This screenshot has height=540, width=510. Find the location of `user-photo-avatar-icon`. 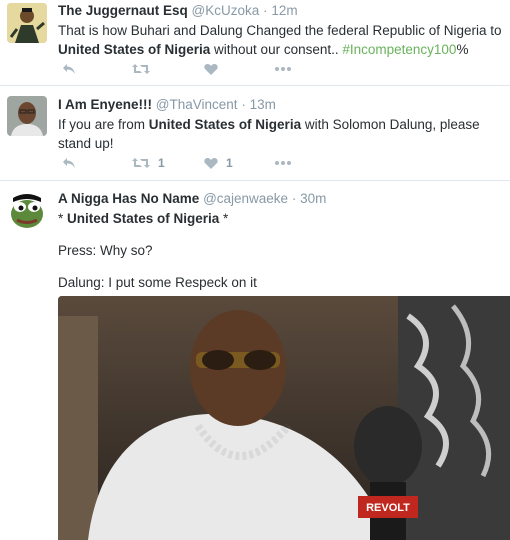

user-photo-avatar-icon is located at coordinates (27, 116).